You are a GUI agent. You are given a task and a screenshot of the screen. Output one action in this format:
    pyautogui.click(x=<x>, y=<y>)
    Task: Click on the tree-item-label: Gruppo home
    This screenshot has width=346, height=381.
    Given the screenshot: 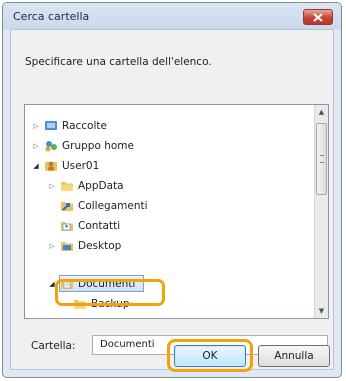 What is the action you would take?
    pyautogui.click(x=98, y=145)
    